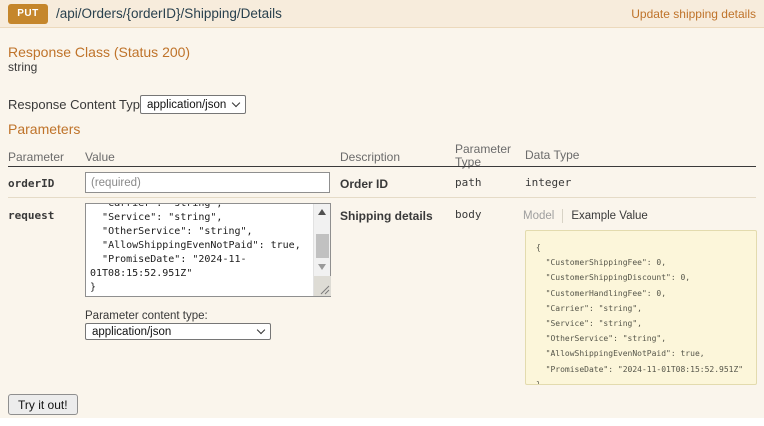  What do you see at coordinates (468, 214) in the screenshot?
I see `request-param-type: body` at bounding box center [468, 214].